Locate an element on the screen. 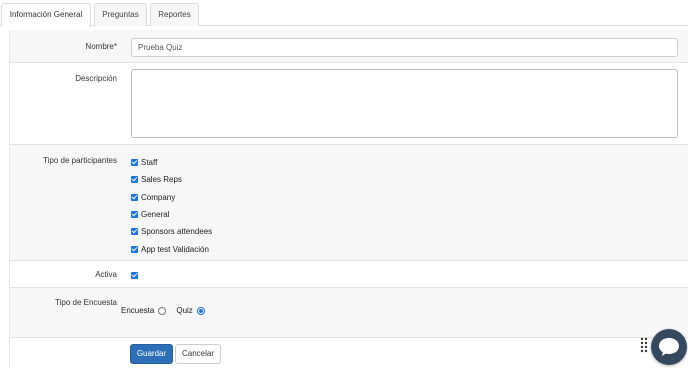 The image size is (688, 368). descripcion-textarea is located at coordinates (404, 103).